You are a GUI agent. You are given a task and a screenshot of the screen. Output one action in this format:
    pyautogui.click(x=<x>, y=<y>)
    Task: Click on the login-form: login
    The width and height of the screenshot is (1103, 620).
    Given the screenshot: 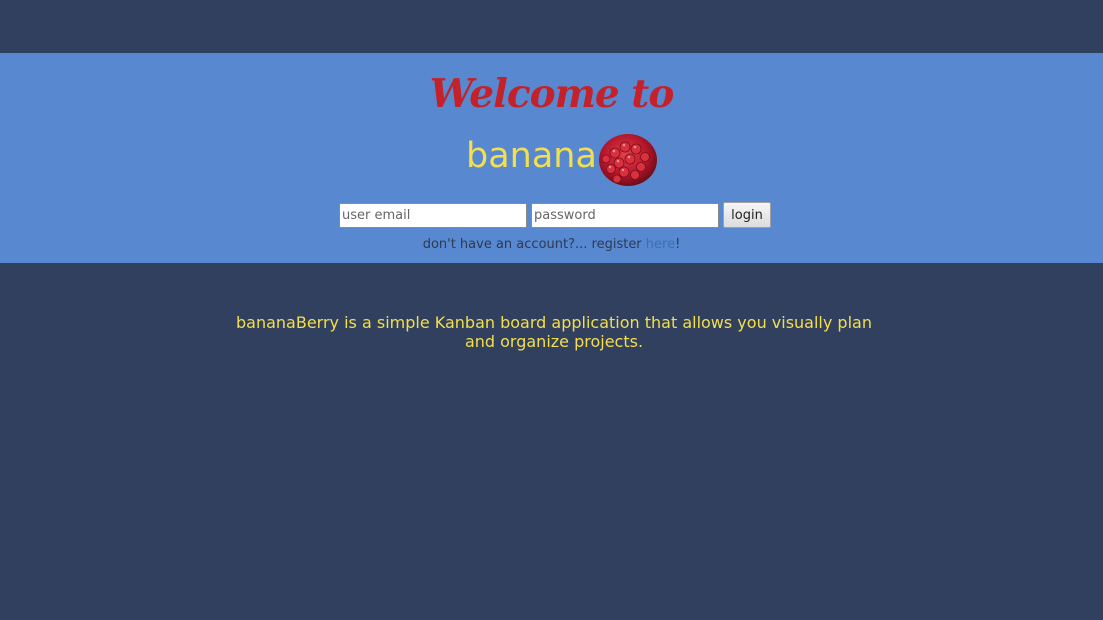 What is the action you would take?
    pyautogui.click(x=555, y=215)
    